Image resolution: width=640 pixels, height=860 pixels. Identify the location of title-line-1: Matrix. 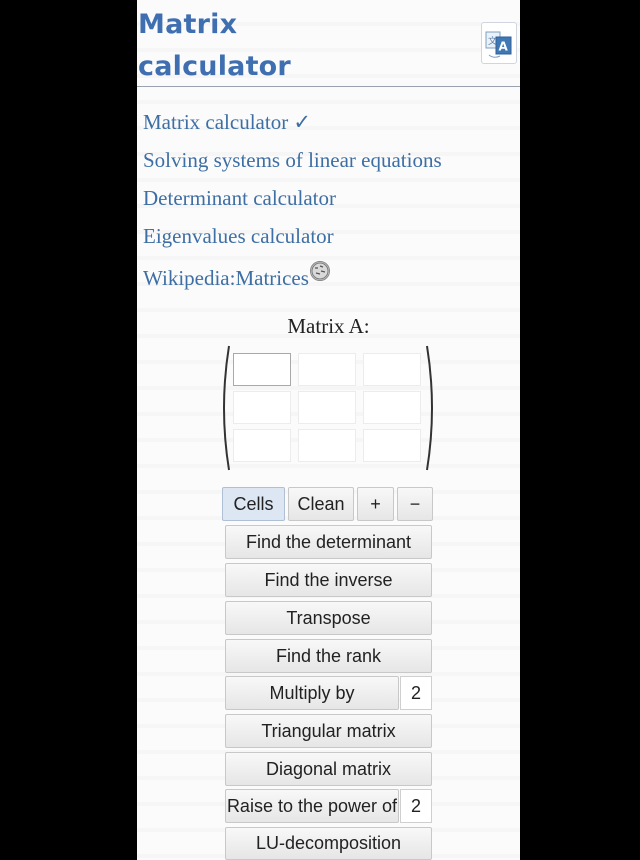
(188, 24).